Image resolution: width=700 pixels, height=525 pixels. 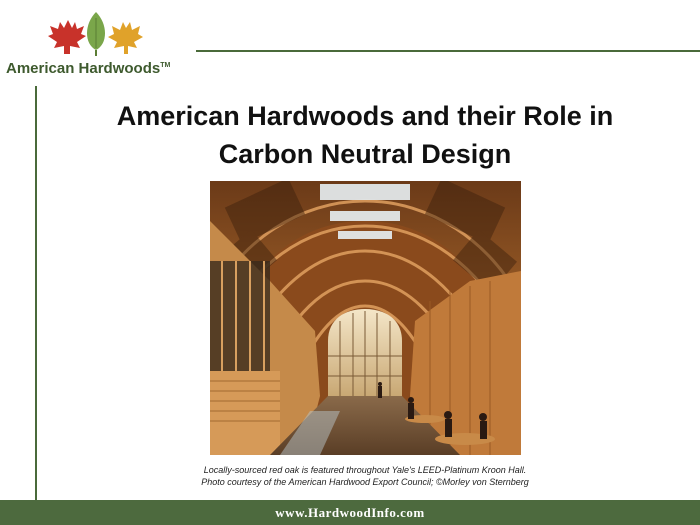 I want to click on logo: American HardwoodsTM, so click(x=100, y=45).